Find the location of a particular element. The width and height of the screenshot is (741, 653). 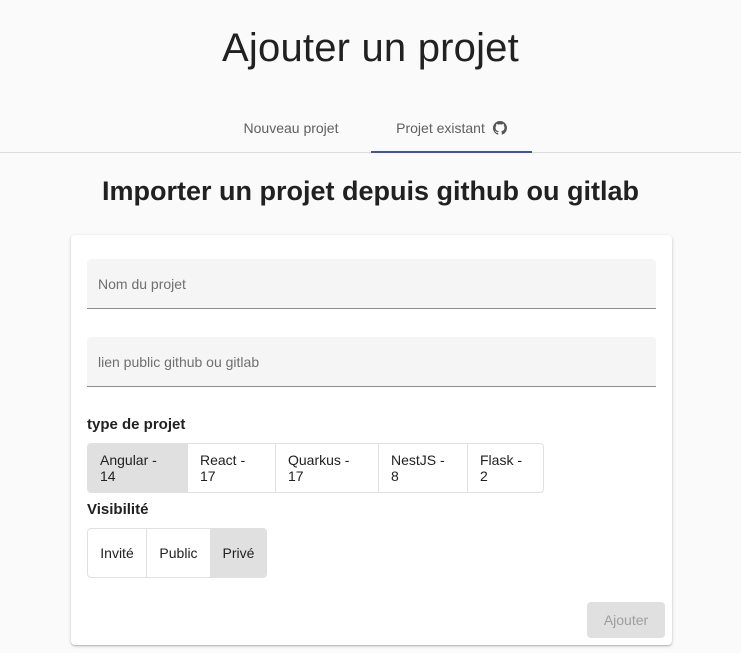

project-name-input is located at coordinates (371, 283).